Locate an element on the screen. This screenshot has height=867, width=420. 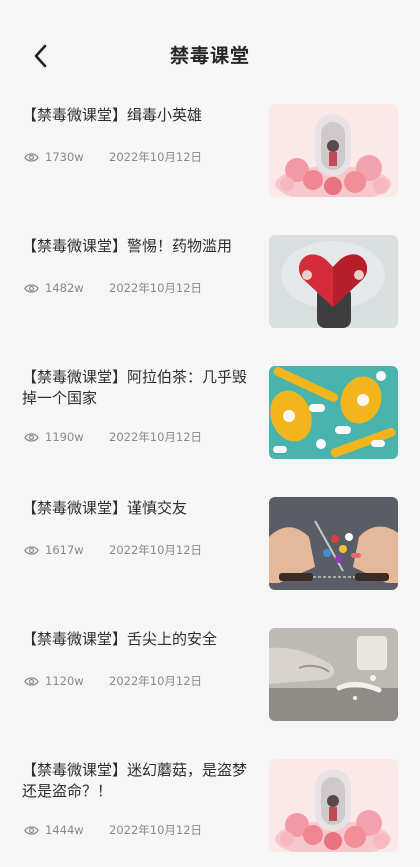
handcuffs-drugs-image is located at coordinates (333, 543).